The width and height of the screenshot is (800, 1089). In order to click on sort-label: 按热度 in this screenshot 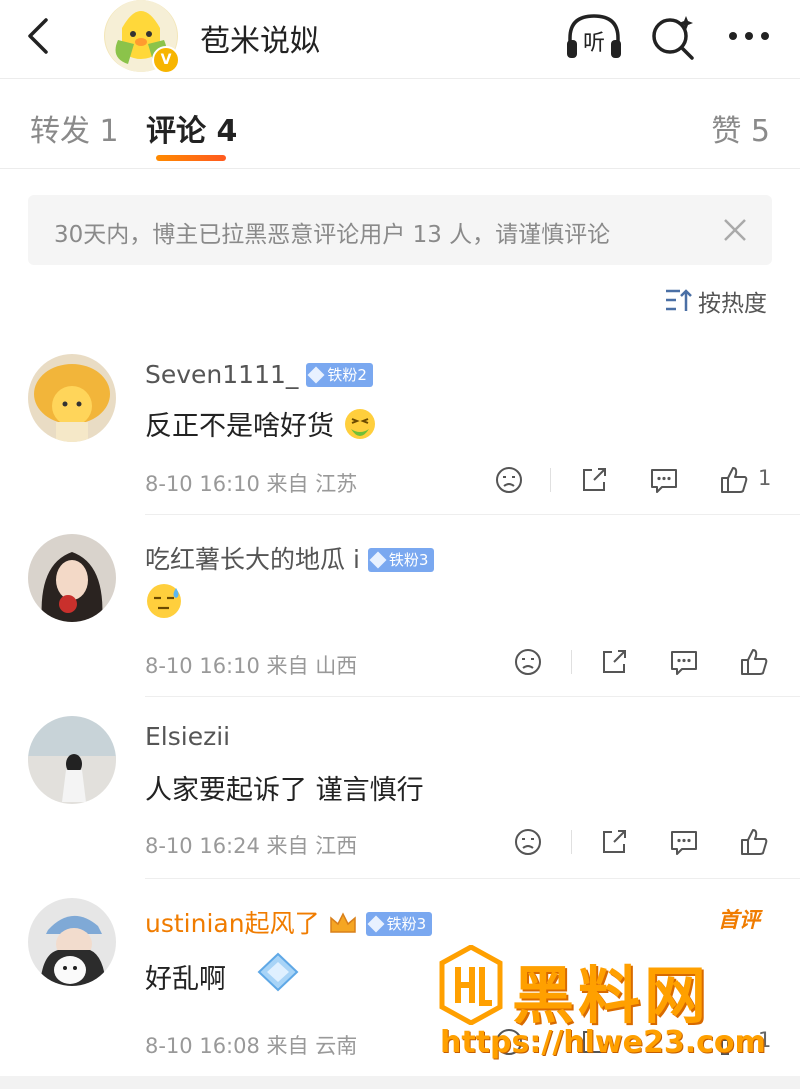, I will do `click(732, 304)`.